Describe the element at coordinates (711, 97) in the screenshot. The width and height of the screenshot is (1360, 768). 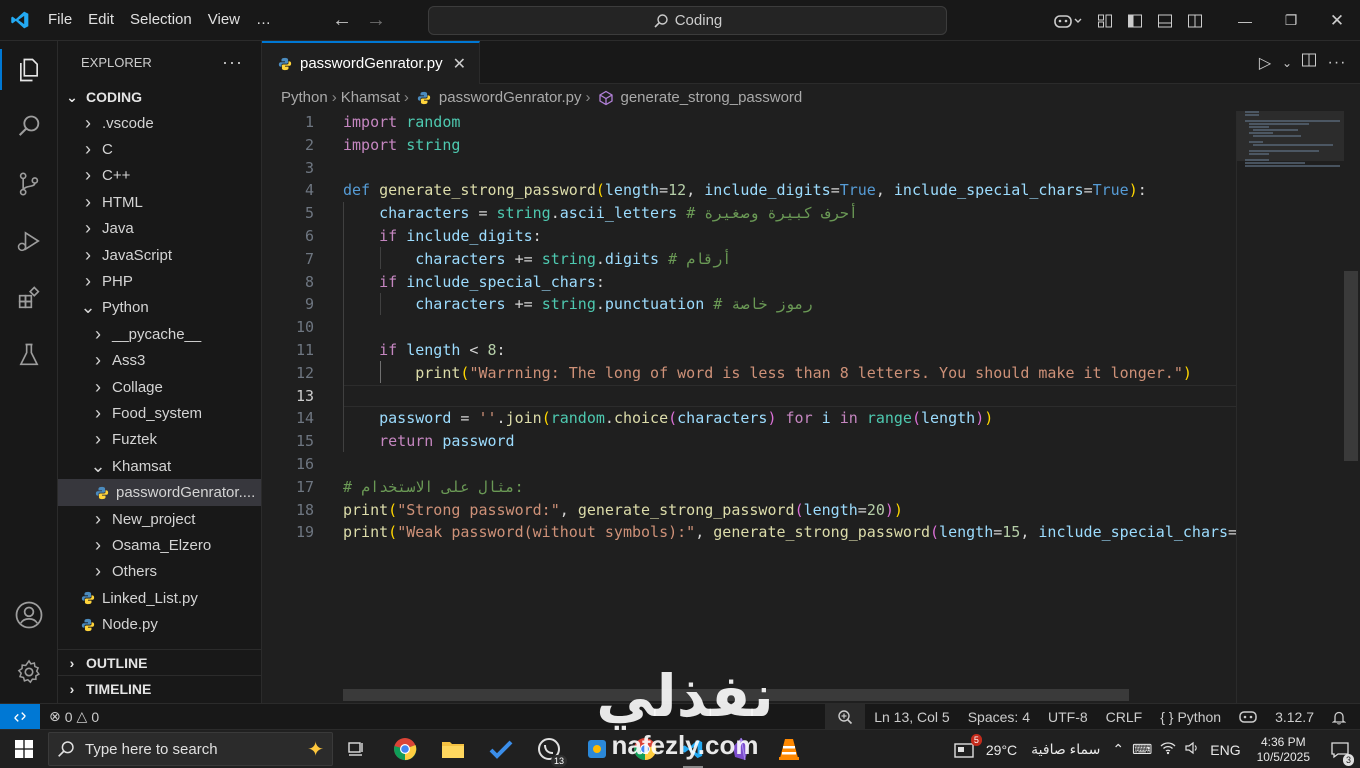
I see `breadcrumb-item: generate_strong_password` at that location.